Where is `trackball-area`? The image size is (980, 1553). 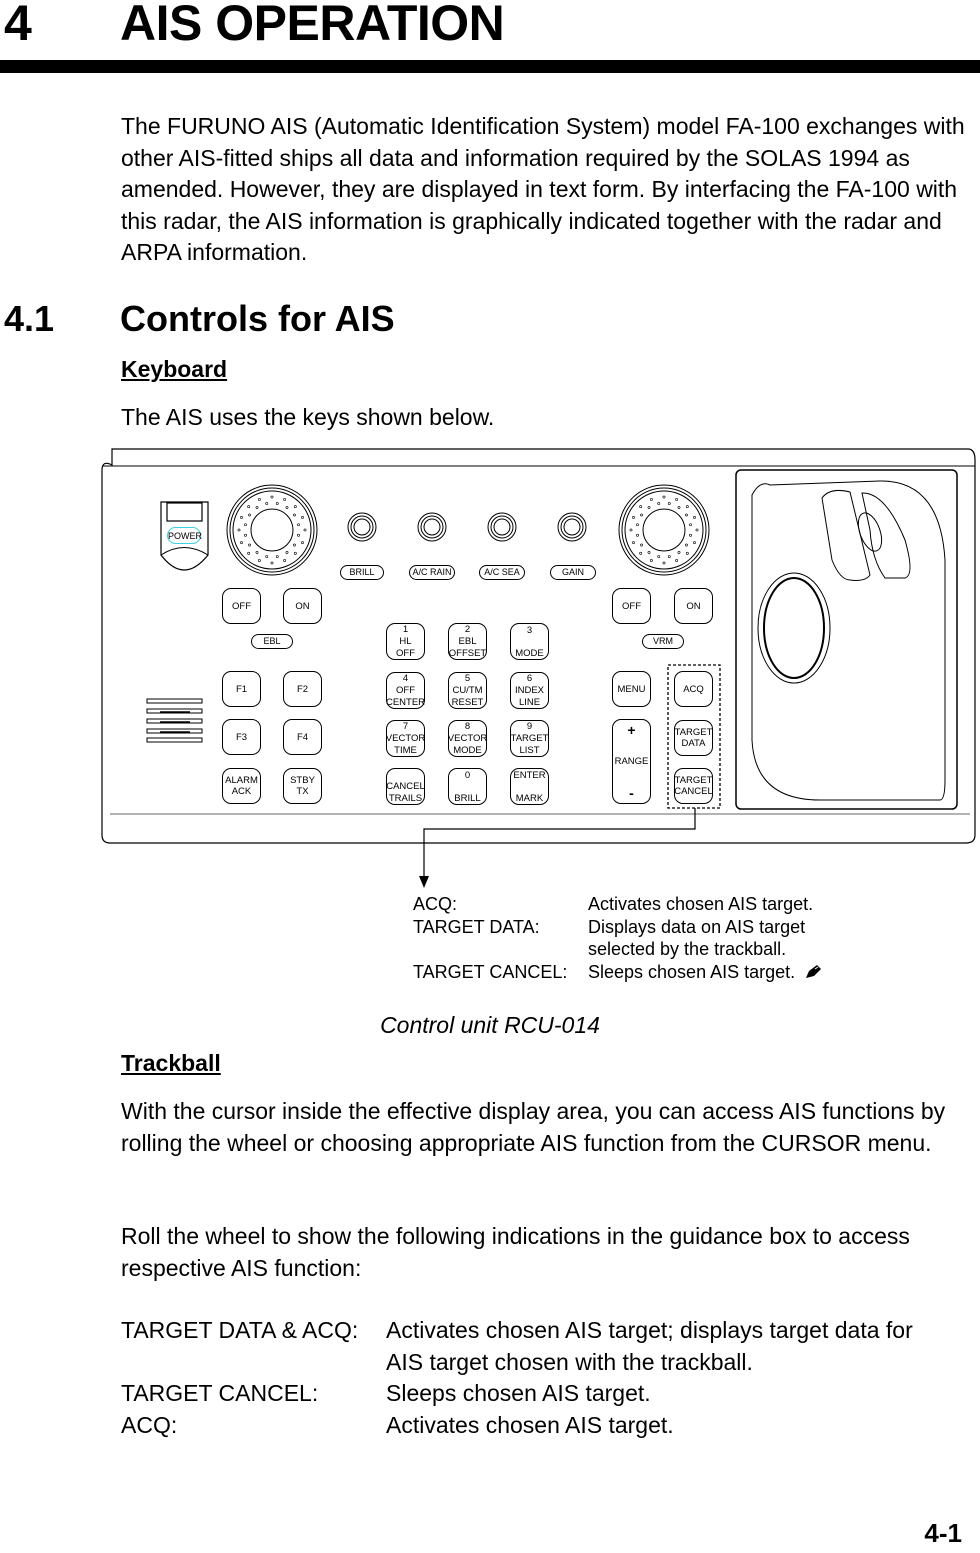
trackball-area is located at coordinates (846, 639).